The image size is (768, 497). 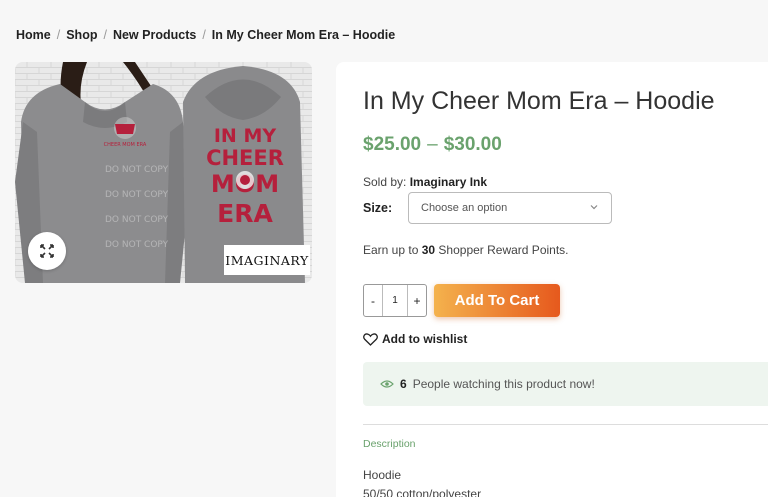 I want to click on quantity-increase-button: +, so click(x=417, y=300).